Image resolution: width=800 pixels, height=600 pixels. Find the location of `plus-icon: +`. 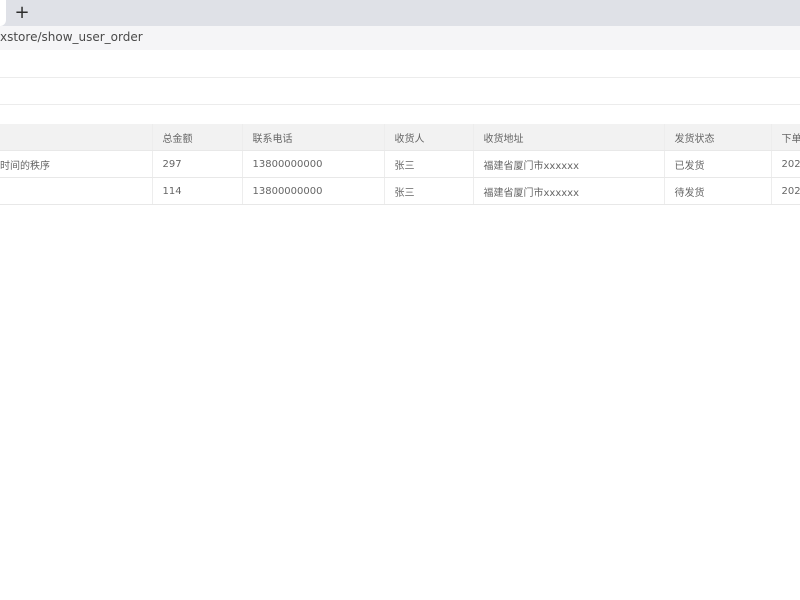

plus-icon: + is located at coordinates (22, 12).